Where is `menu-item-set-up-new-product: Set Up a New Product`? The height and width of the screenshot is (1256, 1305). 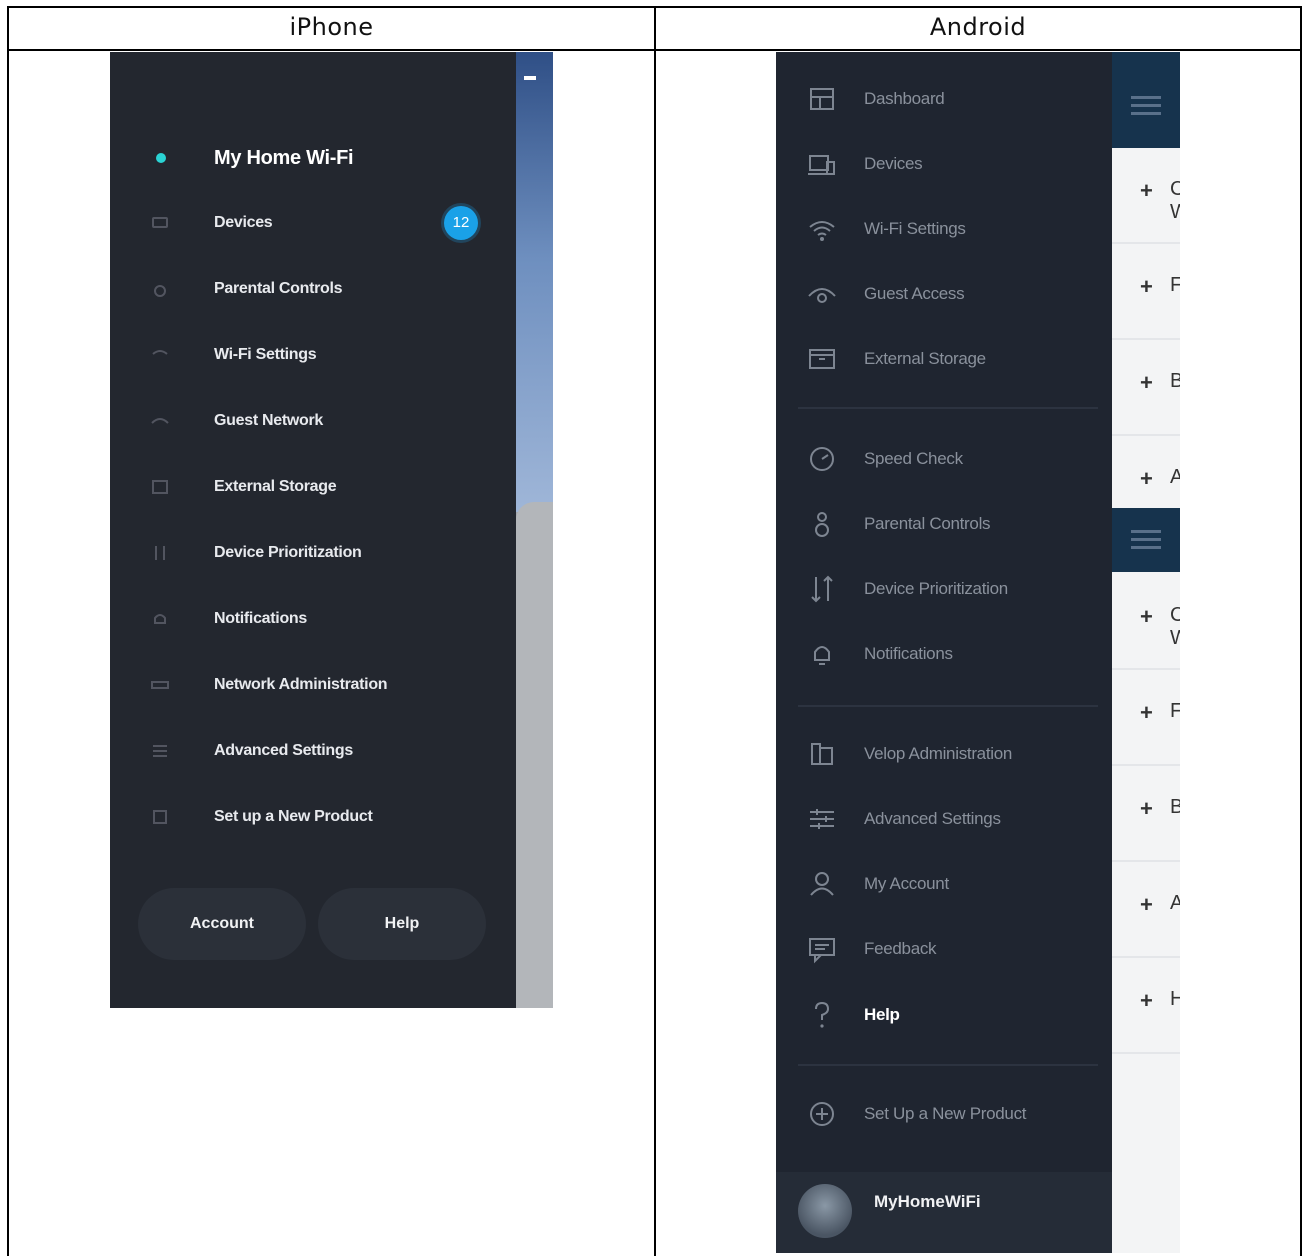
menu-item-set-up-new-product: Set Up a New Product is located at coordinates (944, 1114).